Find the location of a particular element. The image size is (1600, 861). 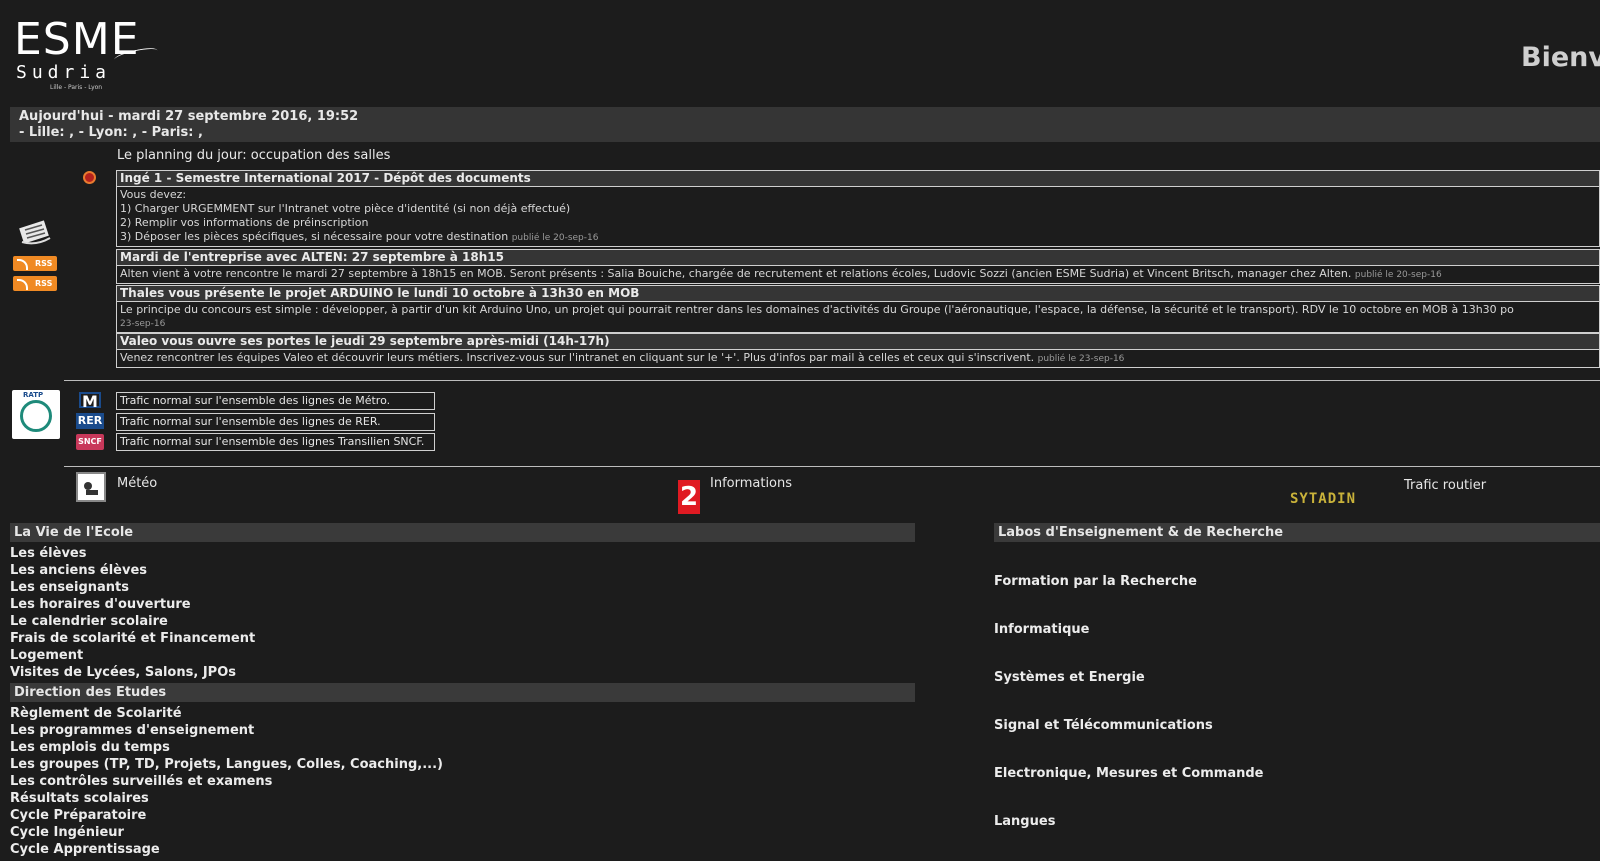

link-signal-telecom: Signal et Télécommunications is located at coordinates (1103, 725).